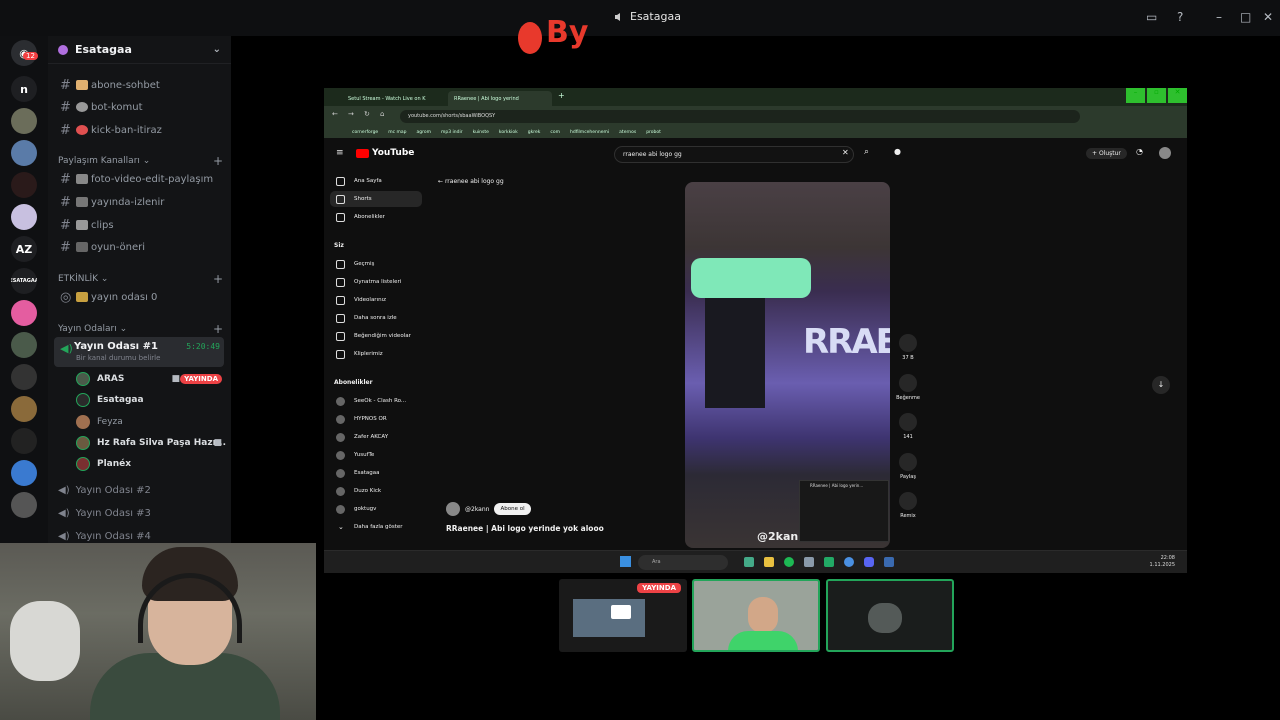  Describe the element at coordinates (376, 199) in the screenshot. I see `nav-shorts: Shorts` at that location.